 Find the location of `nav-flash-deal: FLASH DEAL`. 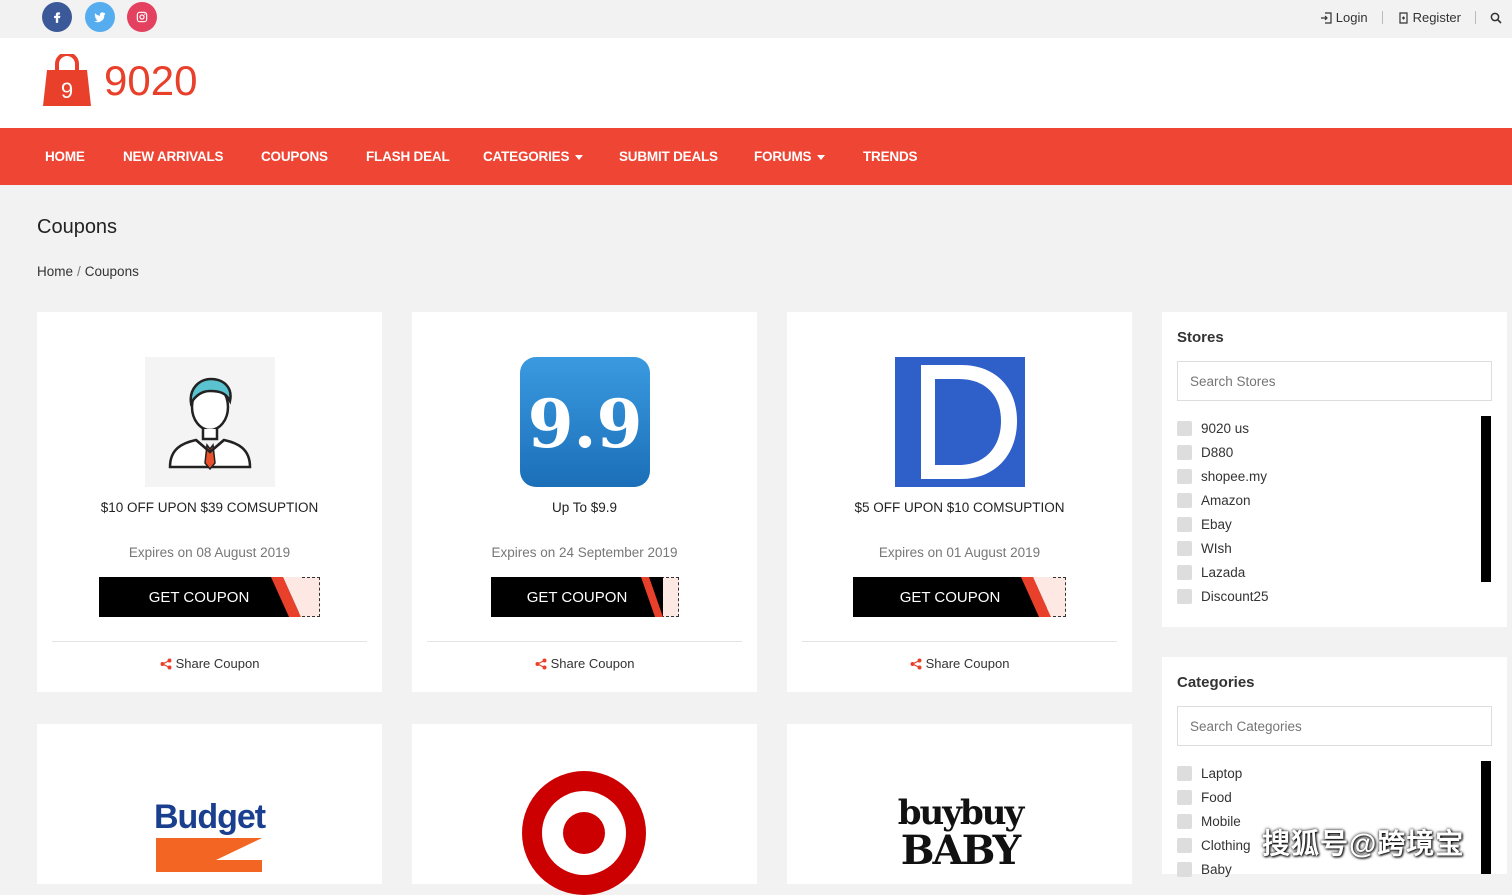

nav-flash-deal: FLASH DEAL is located at coordinates (408, 156).